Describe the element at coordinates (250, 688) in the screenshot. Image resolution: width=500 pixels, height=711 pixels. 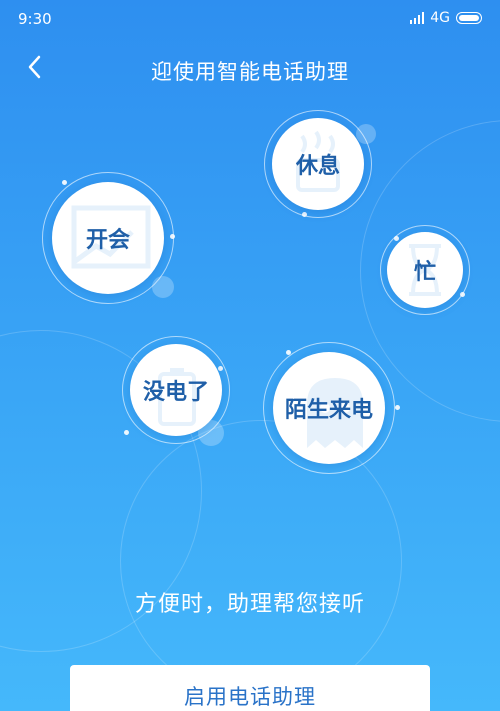
I see `enable-assistant-button: 启用电话助理` at that location.